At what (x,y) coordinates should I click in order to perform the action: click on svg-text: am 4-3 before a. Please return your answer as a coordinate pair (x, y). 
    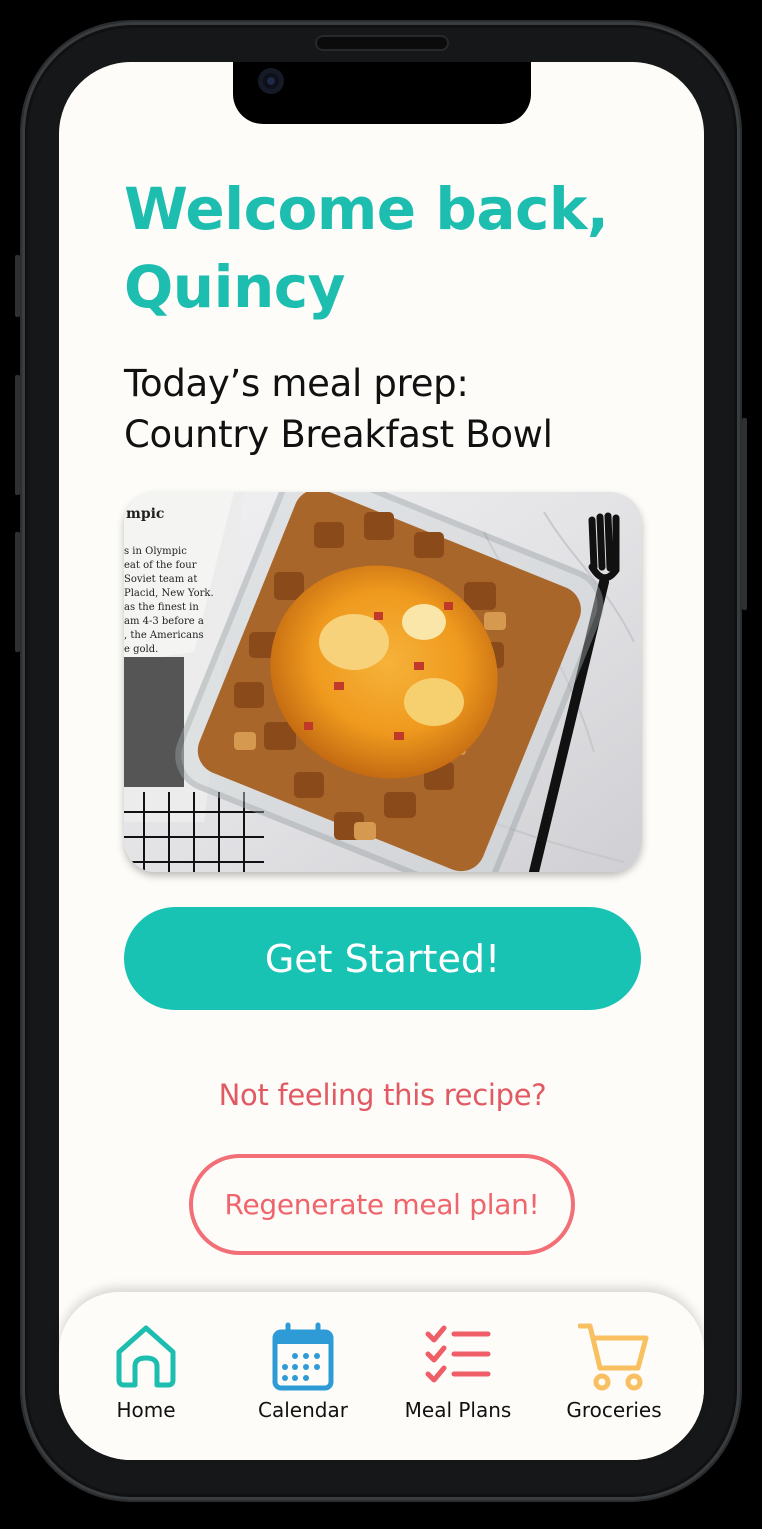
    Looking at the image, I should click on (164, 621).